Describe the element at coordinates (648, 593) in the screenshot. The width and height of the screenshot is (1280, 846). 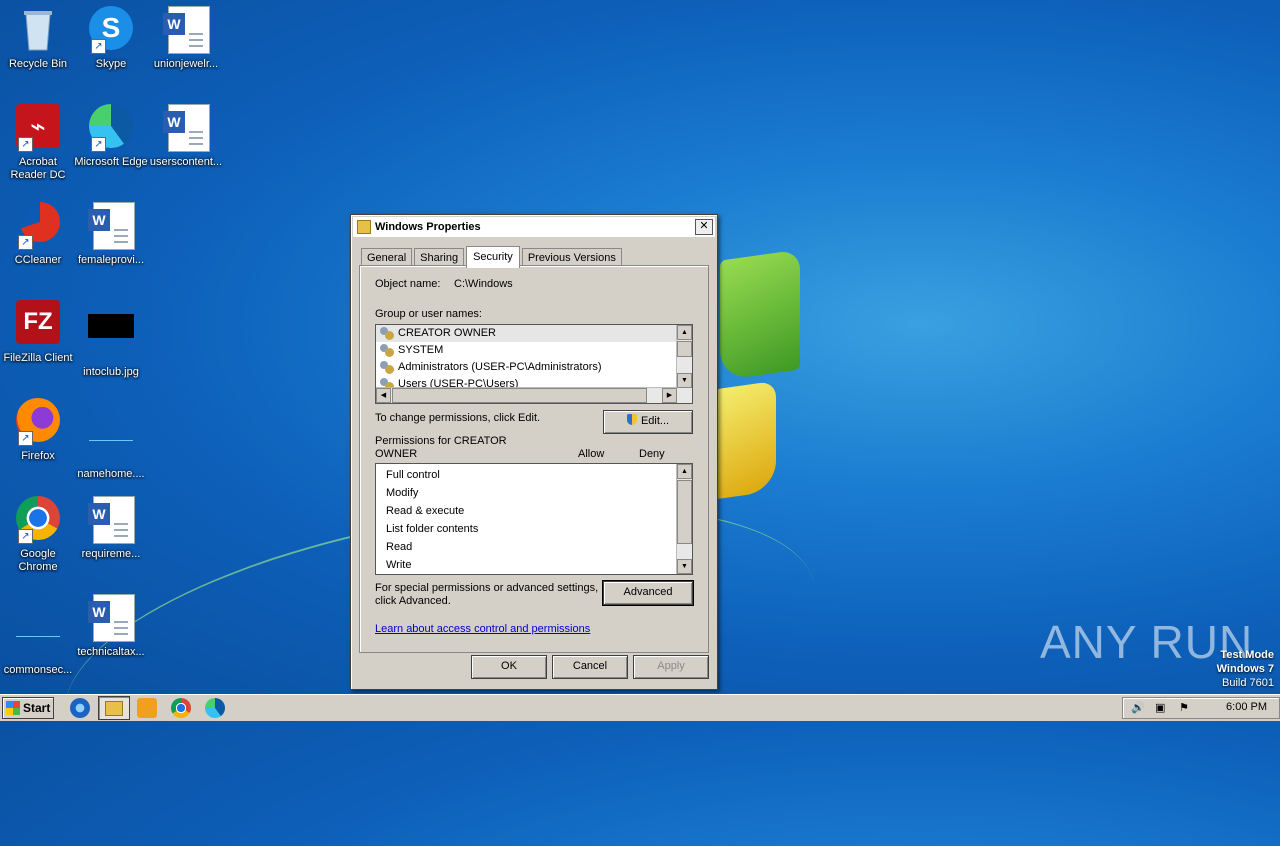
I see `advanced-button: Advanced` at that location.